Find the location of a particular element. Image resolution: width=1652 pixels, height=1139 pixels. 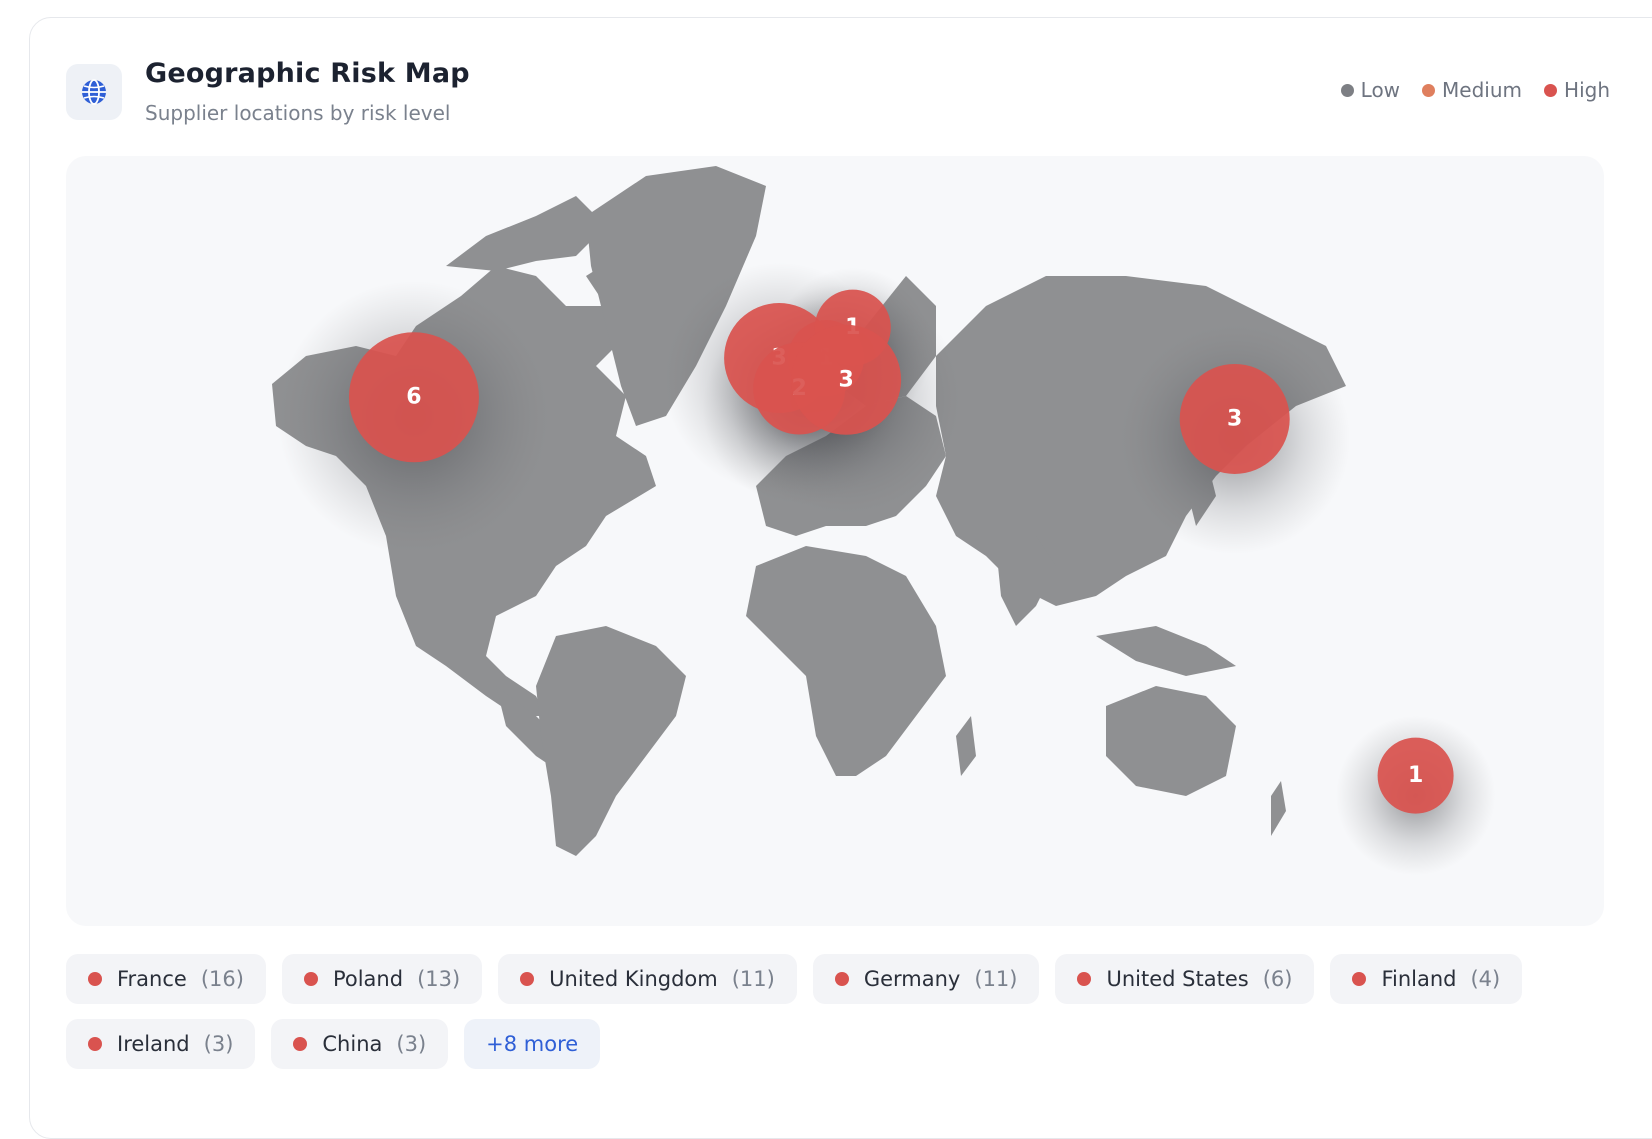

country-name: Ireland is located at coordinates (153, 1044).